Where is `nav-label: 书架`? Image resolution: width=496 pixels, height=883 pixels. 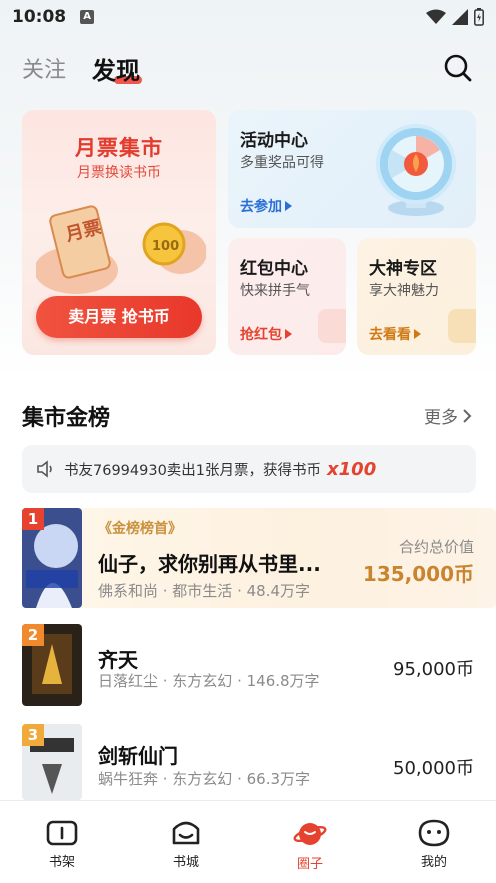 nav-label: 书架 is located at coordinates (61, 862).